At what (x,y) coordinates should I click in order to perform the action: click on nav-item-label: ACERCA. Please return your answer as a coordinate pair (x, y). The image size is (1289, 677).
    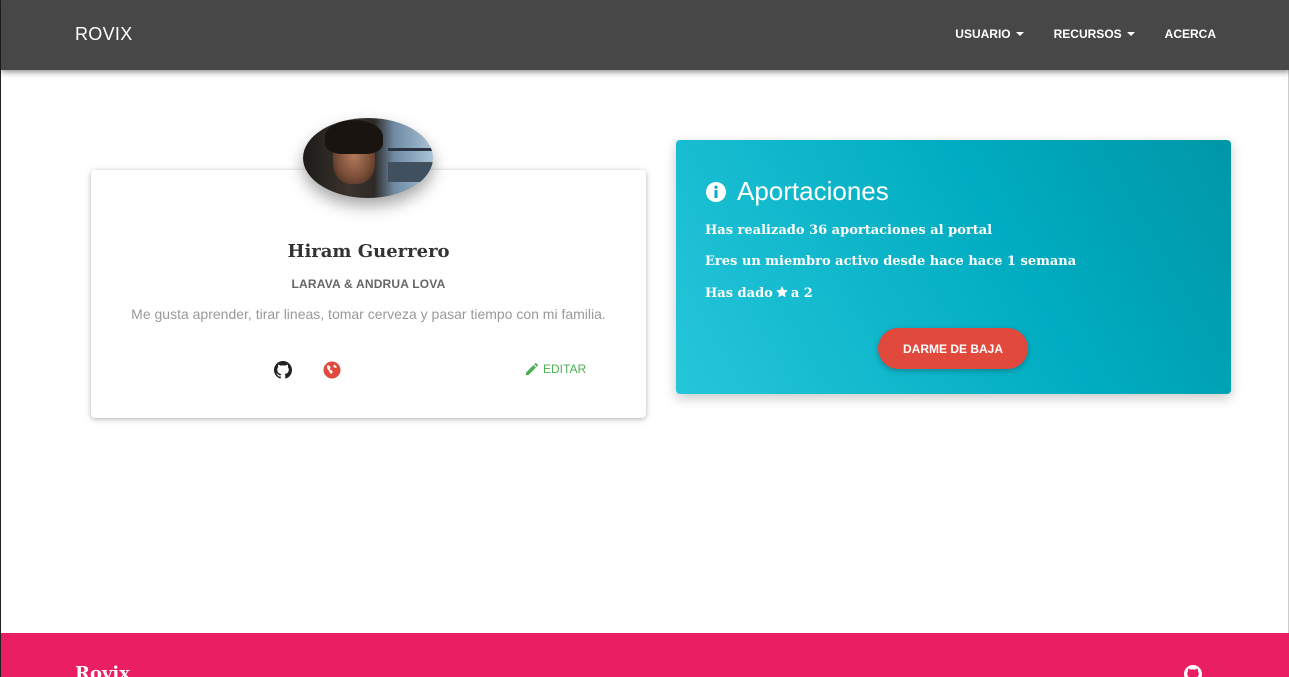
    Looking at the image, I should click on (1190, 34).